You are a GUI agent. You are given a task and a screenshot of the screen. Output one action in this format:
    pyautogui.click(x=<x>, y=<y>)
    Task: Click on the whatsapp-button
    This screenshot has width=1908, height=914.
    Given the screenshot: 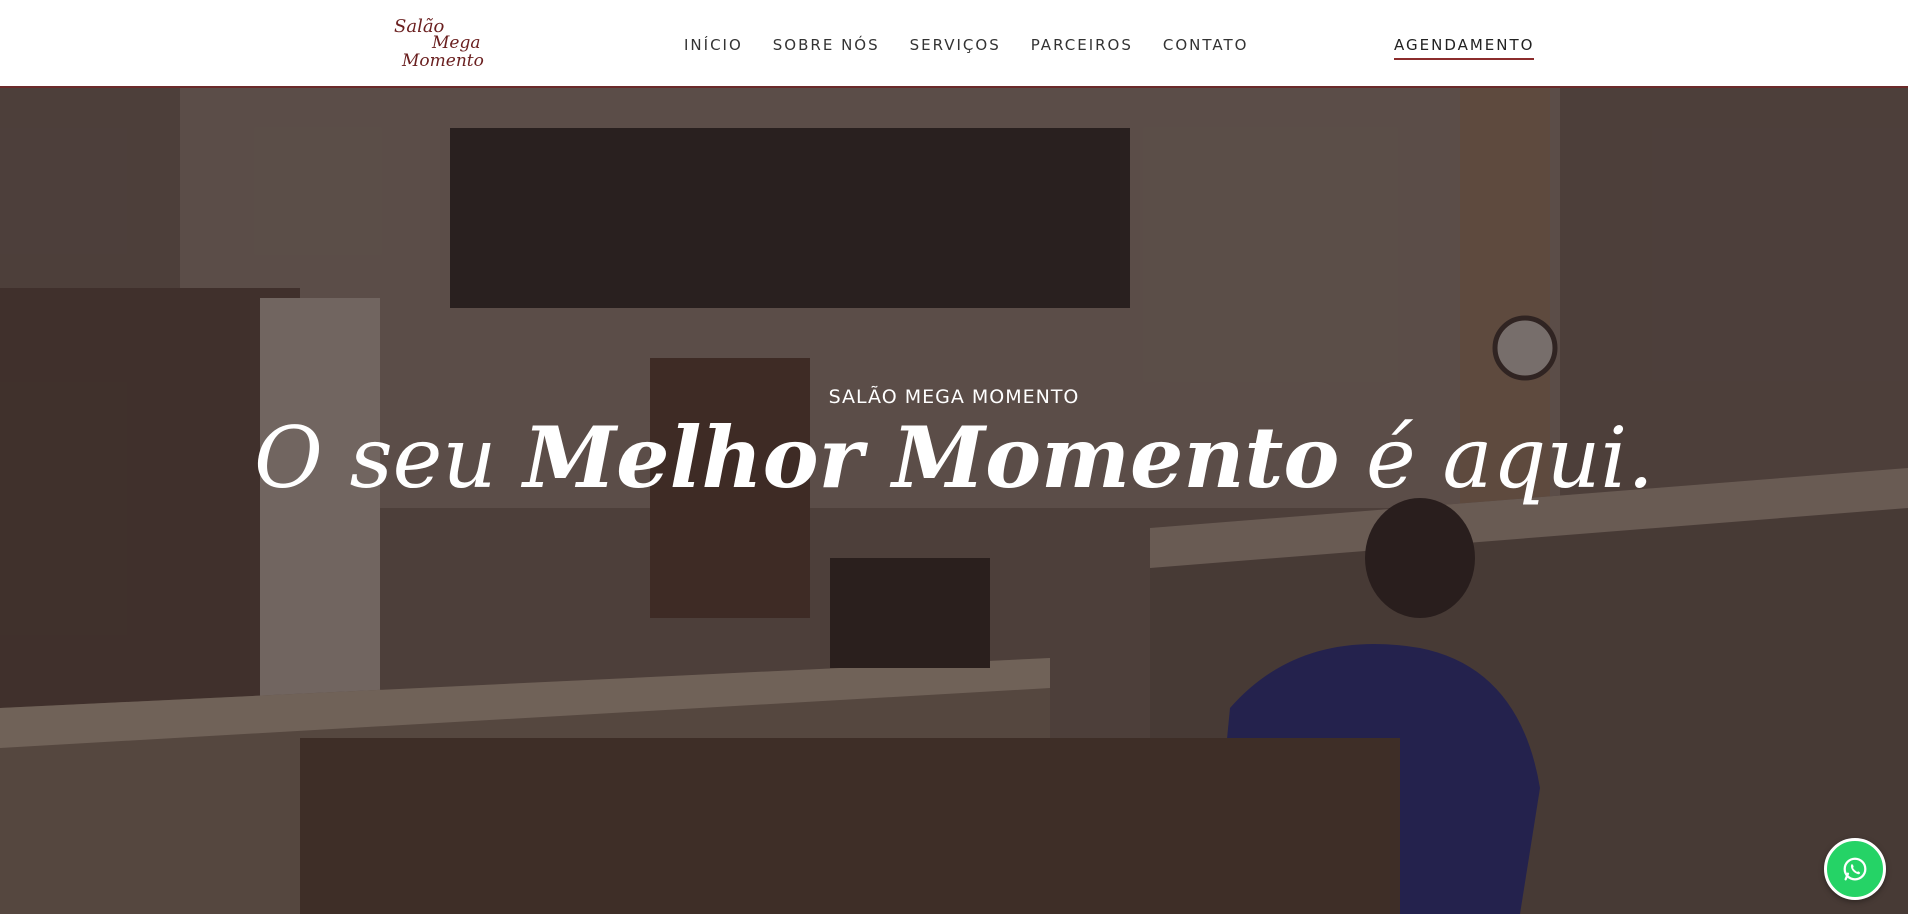 What is the action you would take?
    pyautogui.click(x=1855, y=869)
    